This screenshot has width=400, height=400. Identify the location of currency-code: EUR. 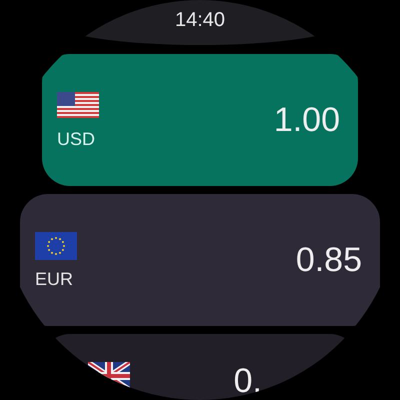
(54, 279).